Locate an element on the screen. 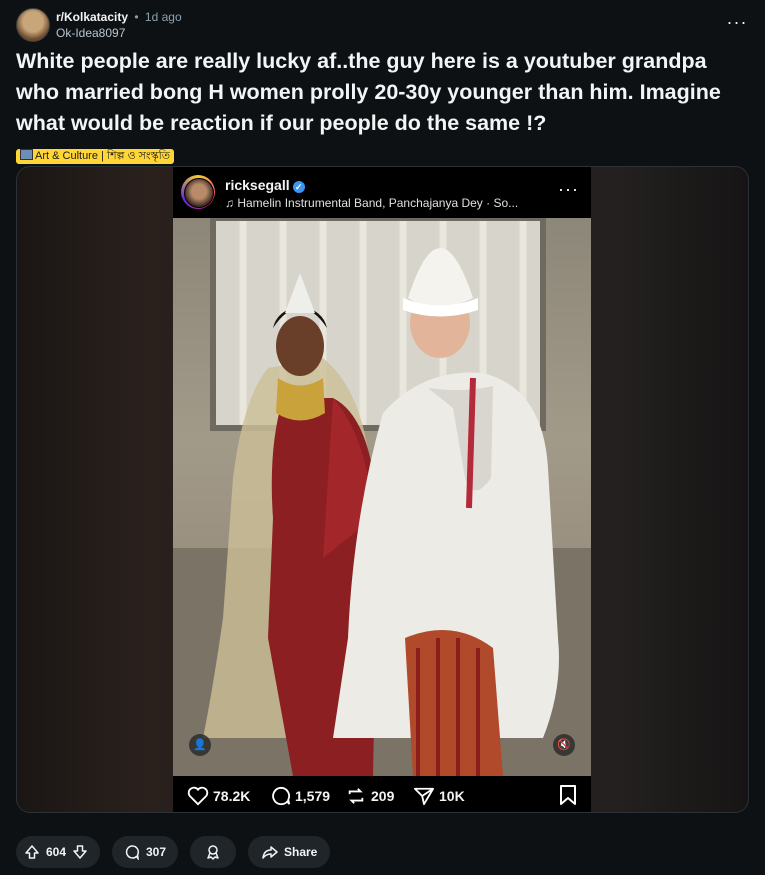  share-icon is located at coordinates (270, 852).